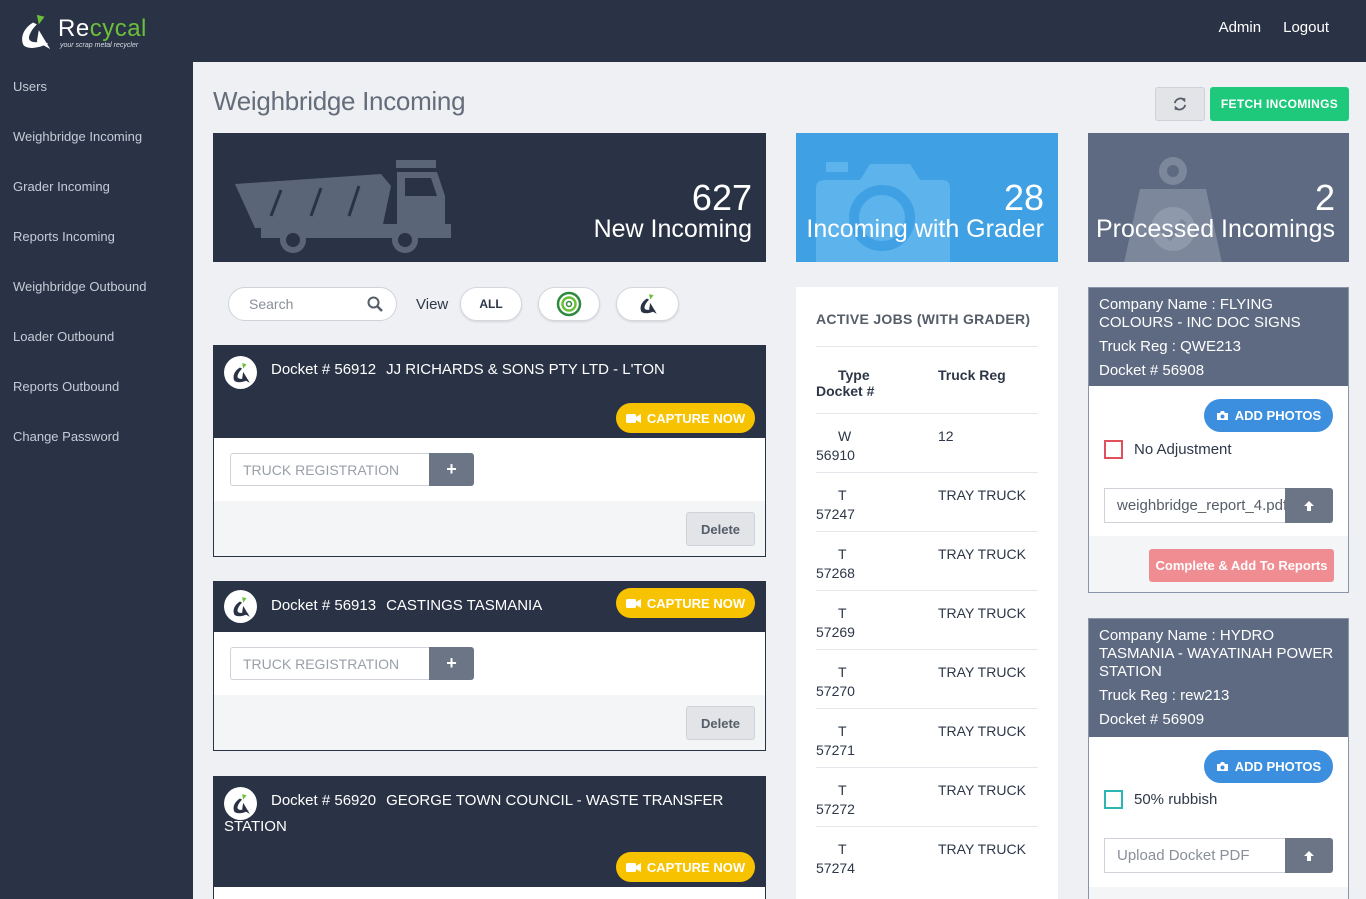 The width and height of the screenshot is (1366, 899). Describe the element at coordinates (672, 229) in the screenshot. I see `stat-new-incoming-label: New Incoming` at that location.